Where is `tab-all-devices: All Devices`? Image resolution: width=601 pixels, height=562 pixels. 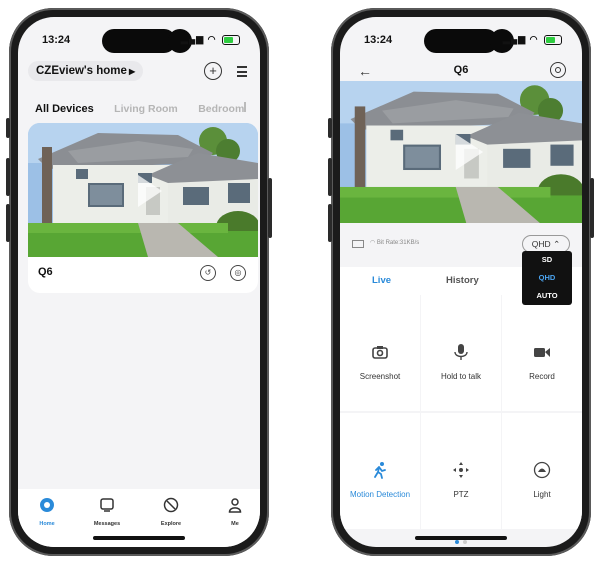 tab-all-devices: All Devices is located at coordinates (64, 109).